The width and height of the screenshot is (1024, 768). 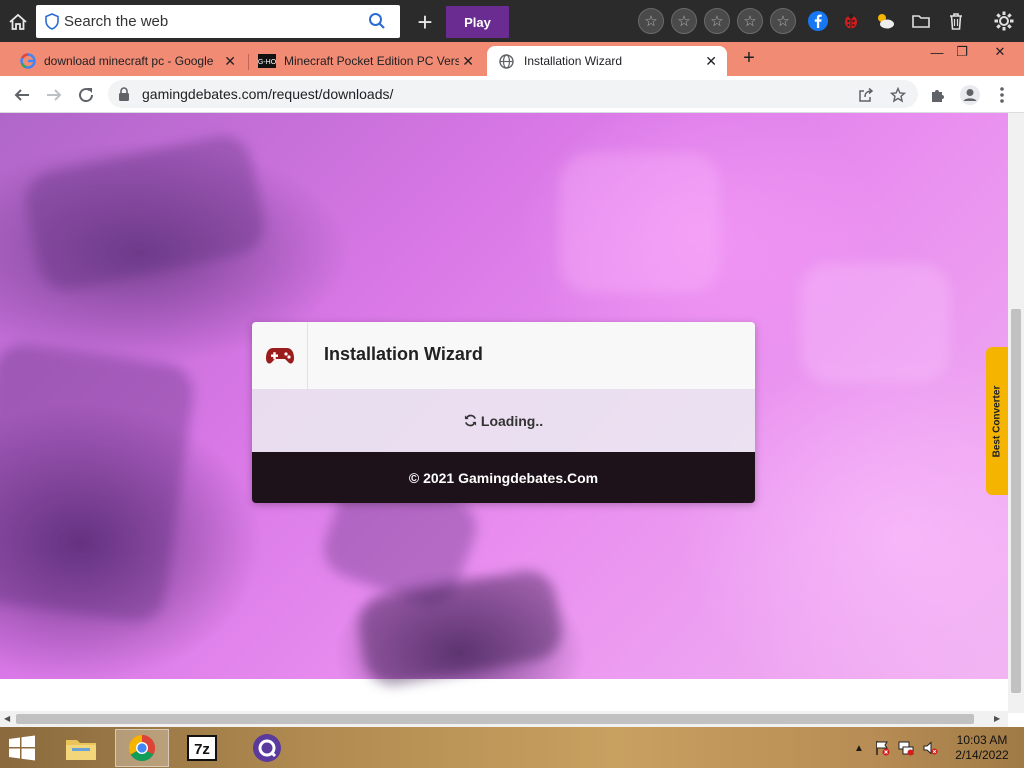 I want to click on wizard-icon-box, so click(x=280, y=355).